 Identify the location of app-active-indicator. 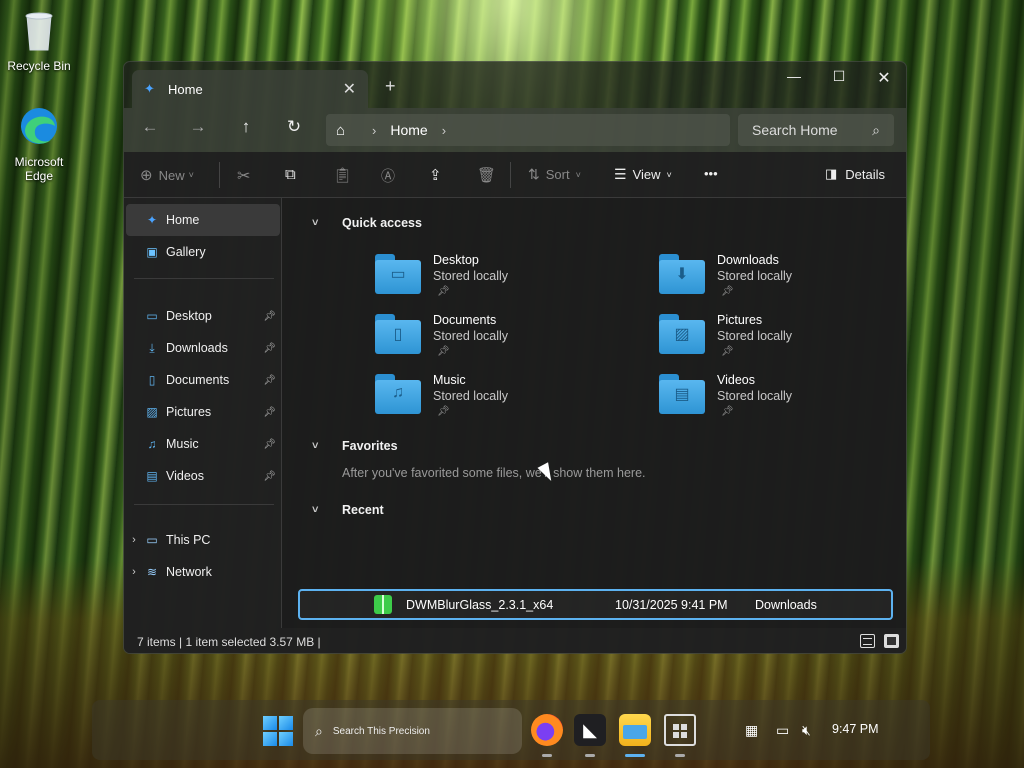
(635, 755).